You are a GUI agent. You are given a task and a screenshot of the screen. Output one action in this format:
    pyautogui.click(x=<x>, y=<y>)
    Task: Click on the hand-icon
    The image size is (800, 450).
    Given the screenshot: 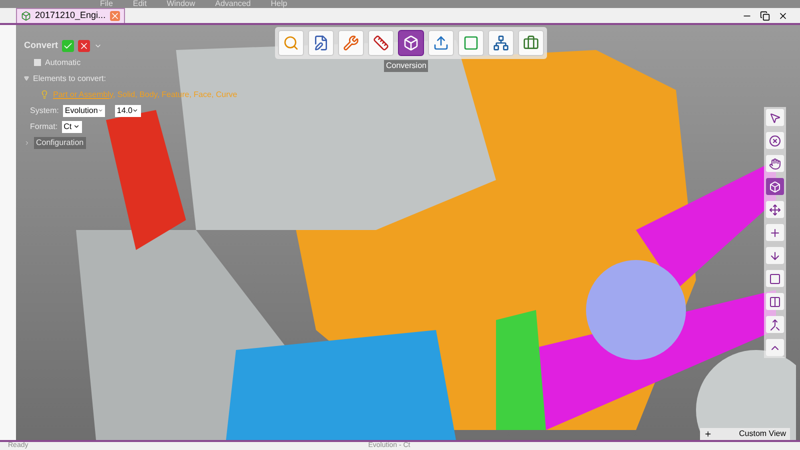 What is the action you would take?
    pyautogui.click(x=775, y=164)
    